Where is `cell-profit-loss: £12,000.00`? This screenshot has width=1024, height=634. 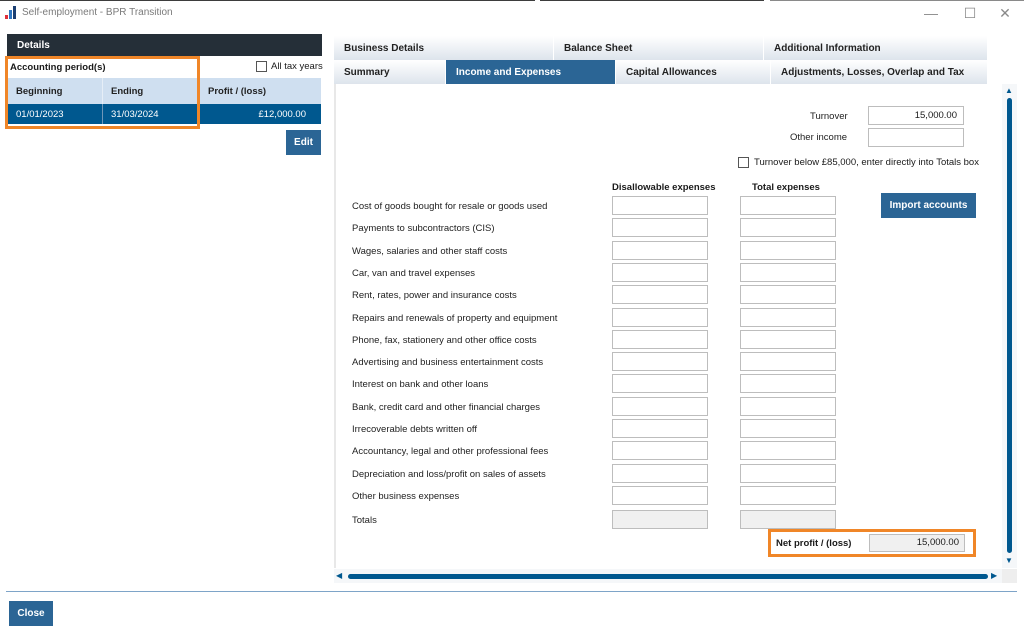 cell-profit-loss: £12,000.00 is located at coordinates (282, 114).